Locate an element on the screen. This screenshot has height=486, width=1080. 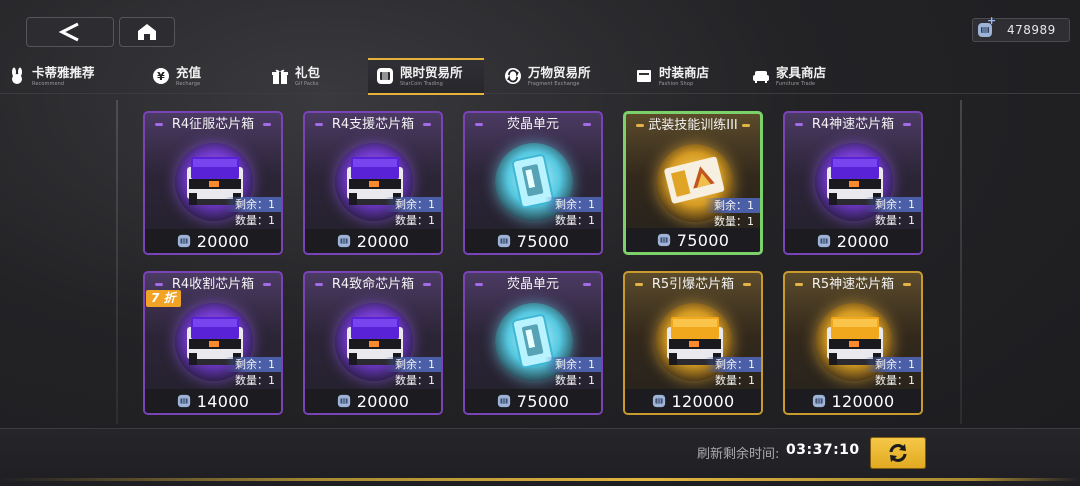
top-bar: + 478989 is located at coordinates (540, 30).